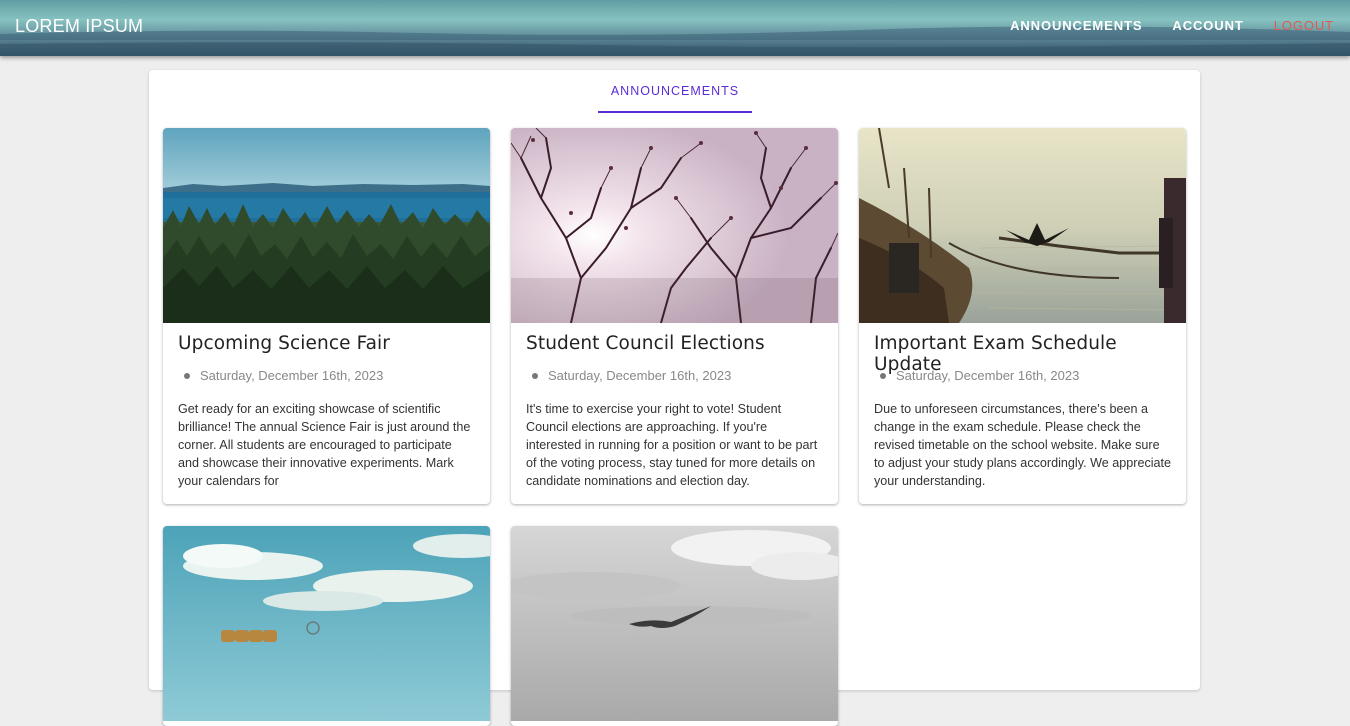  What do you see at coordinates (674, 225) in the screenshot?
I see `tree-branches-image` at bounding box center [674, 225].